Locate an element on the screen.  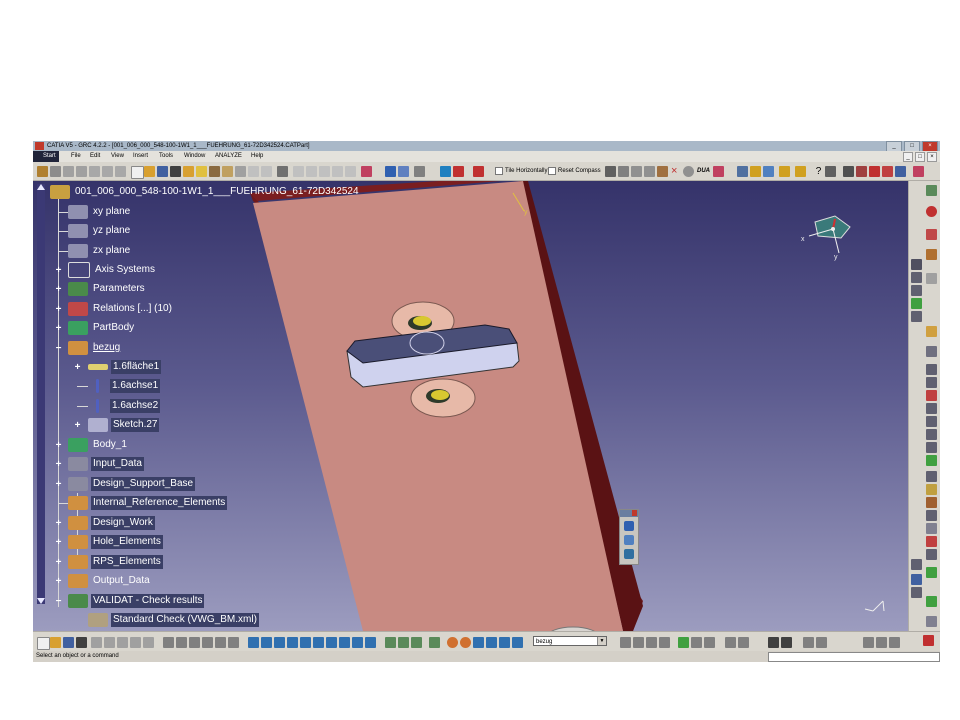
right-tool-11-icon is located at coordinates (931, 351).